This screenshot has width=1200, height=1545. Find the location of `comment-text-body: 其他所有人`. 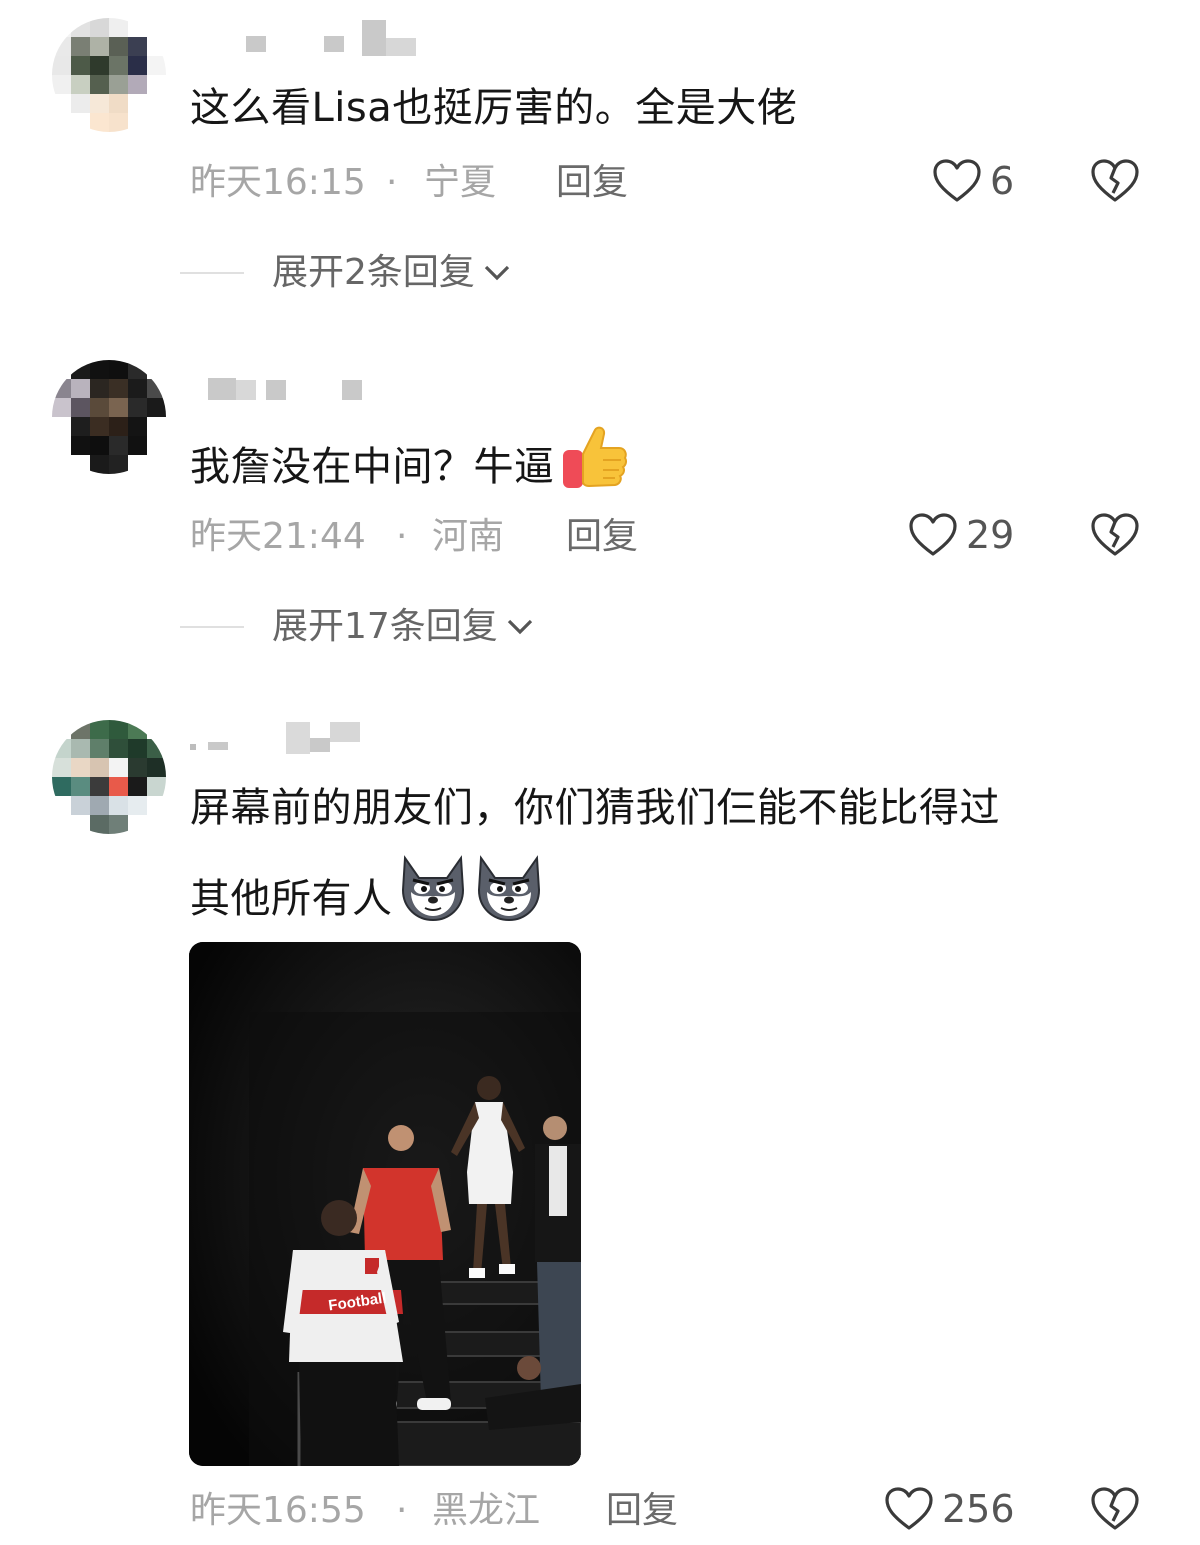

comment-text-body: 其他所有人 is located at coordinates (291, 899).